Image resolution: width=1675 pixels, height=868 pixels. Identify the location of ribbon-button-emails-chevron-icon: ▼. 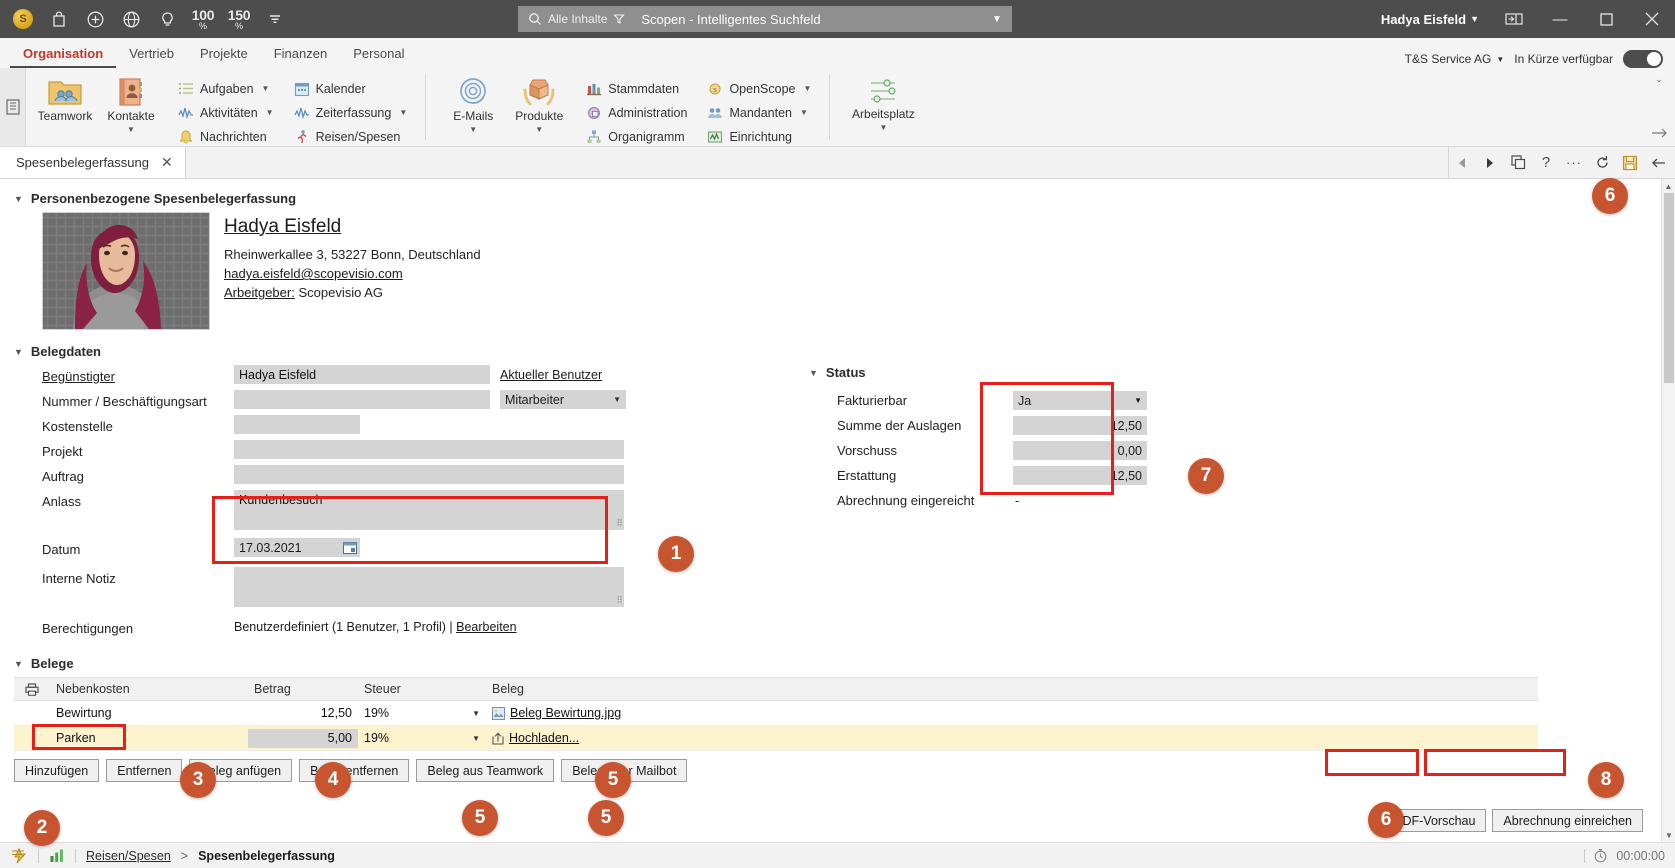
(473, 129).